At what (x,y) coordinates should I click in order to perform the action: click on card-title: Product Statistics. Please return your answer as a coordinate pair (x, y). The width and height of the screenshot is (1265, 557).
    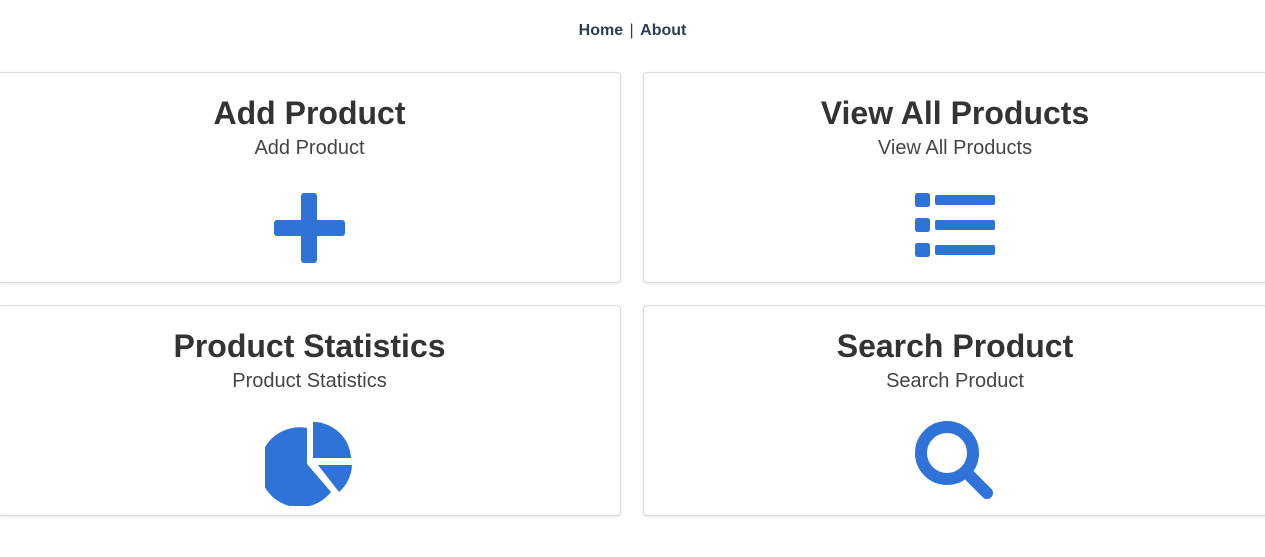
    Looking at the image, I should click on (309, 346).